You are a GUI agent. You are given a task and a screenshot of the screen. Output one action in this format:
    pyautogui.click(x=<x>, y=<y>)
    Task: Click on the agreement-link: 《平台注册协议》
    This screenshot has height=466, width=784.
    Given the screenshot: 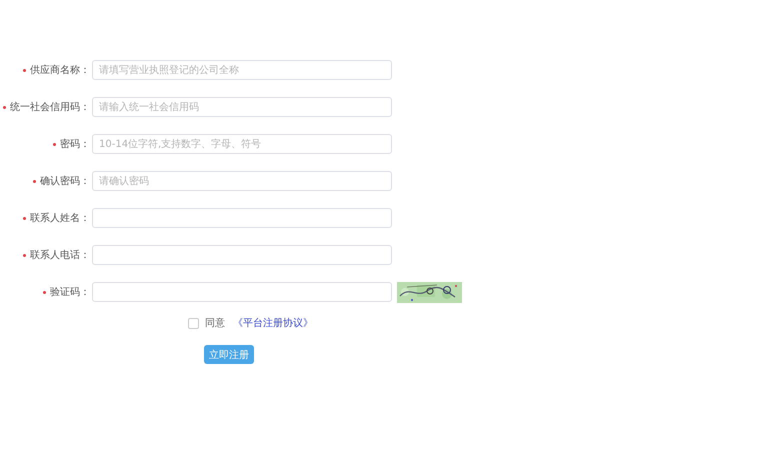 What is the action you would take?
    pyautogui.click(x=273, y=323)
    